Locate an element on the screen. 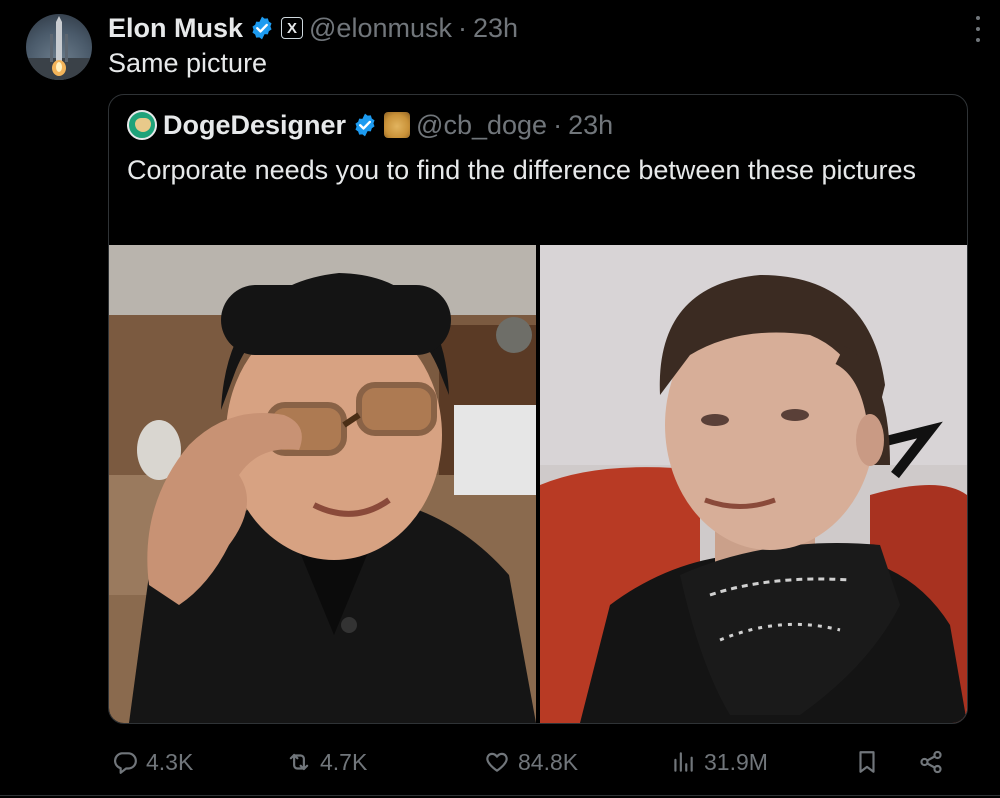  quote-author-handle: @cb_doge is located at coordinates (481, 125).